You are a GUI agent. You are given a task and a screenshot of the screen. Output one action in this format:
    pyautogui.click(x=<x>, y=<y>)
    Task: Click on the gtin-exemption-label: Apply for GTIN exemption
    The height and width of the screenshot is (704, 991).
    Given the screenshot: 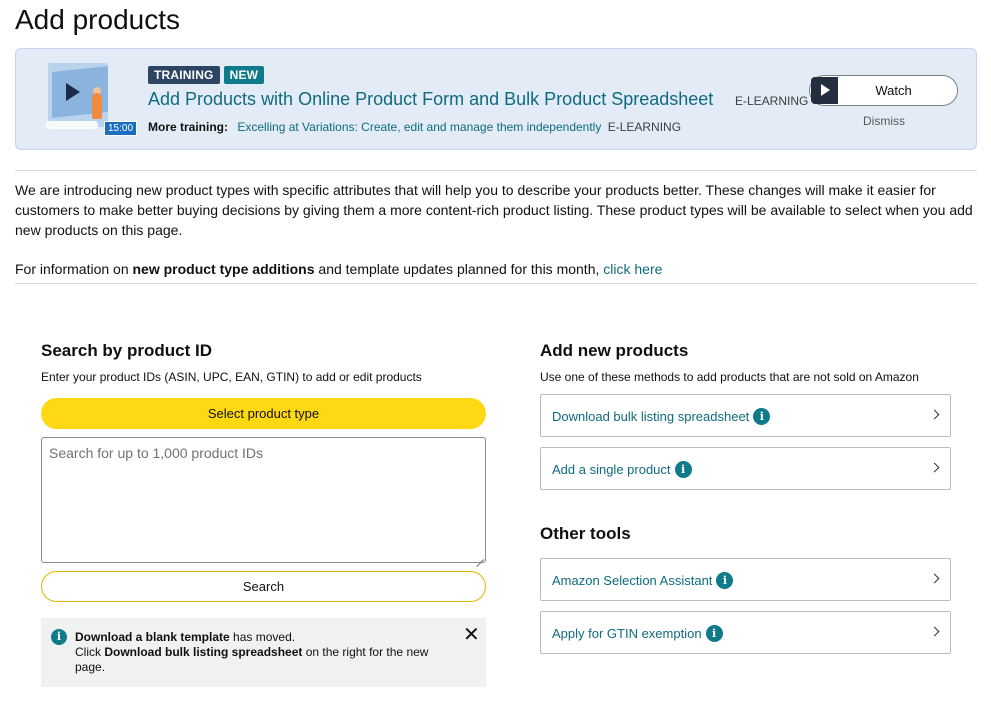 What is the action you would take?
    pyautogui.click(x=627, y=633)
    